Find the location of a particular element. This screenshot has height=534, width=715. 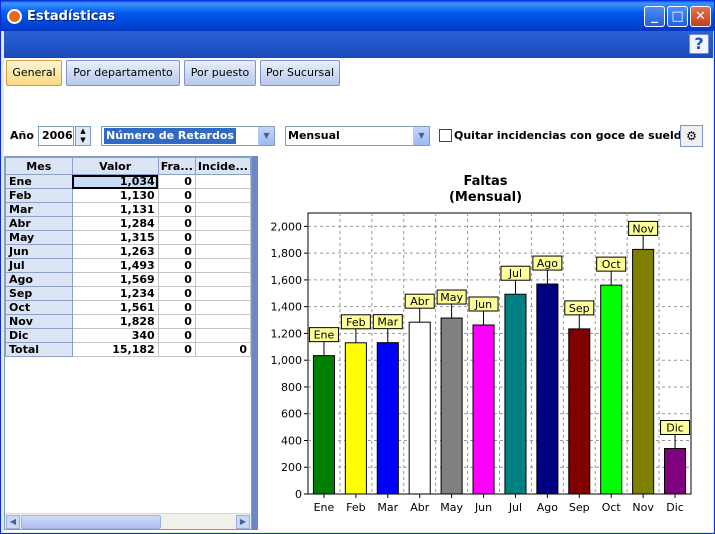

table-row: Sep 1,234 0 is located at coordinates (128, 293).